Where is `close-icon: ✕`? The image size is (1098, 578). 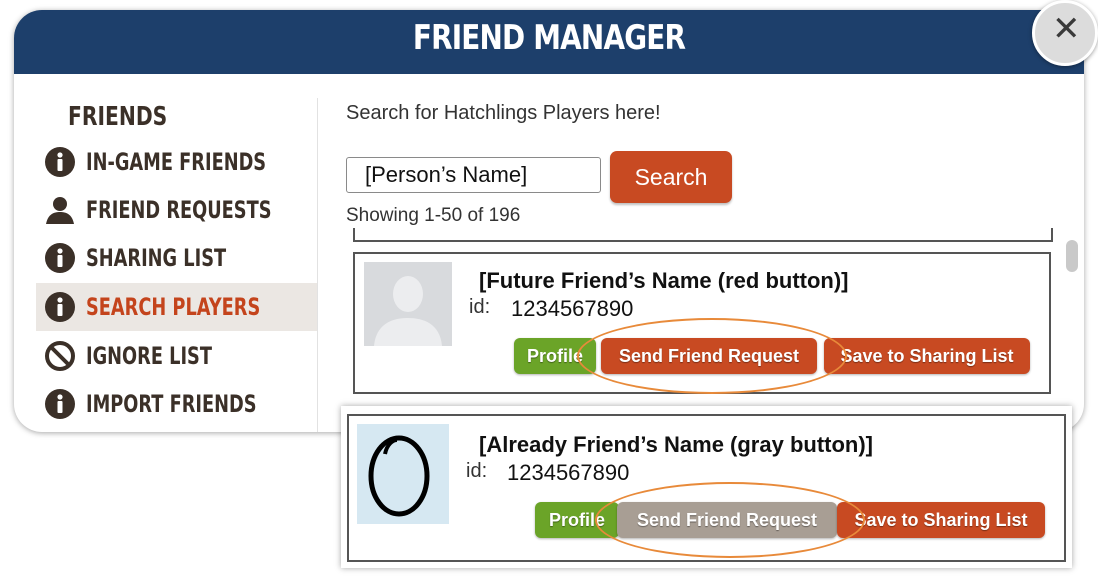 close-icon: ✕ is located at coordinates (1066, 29).